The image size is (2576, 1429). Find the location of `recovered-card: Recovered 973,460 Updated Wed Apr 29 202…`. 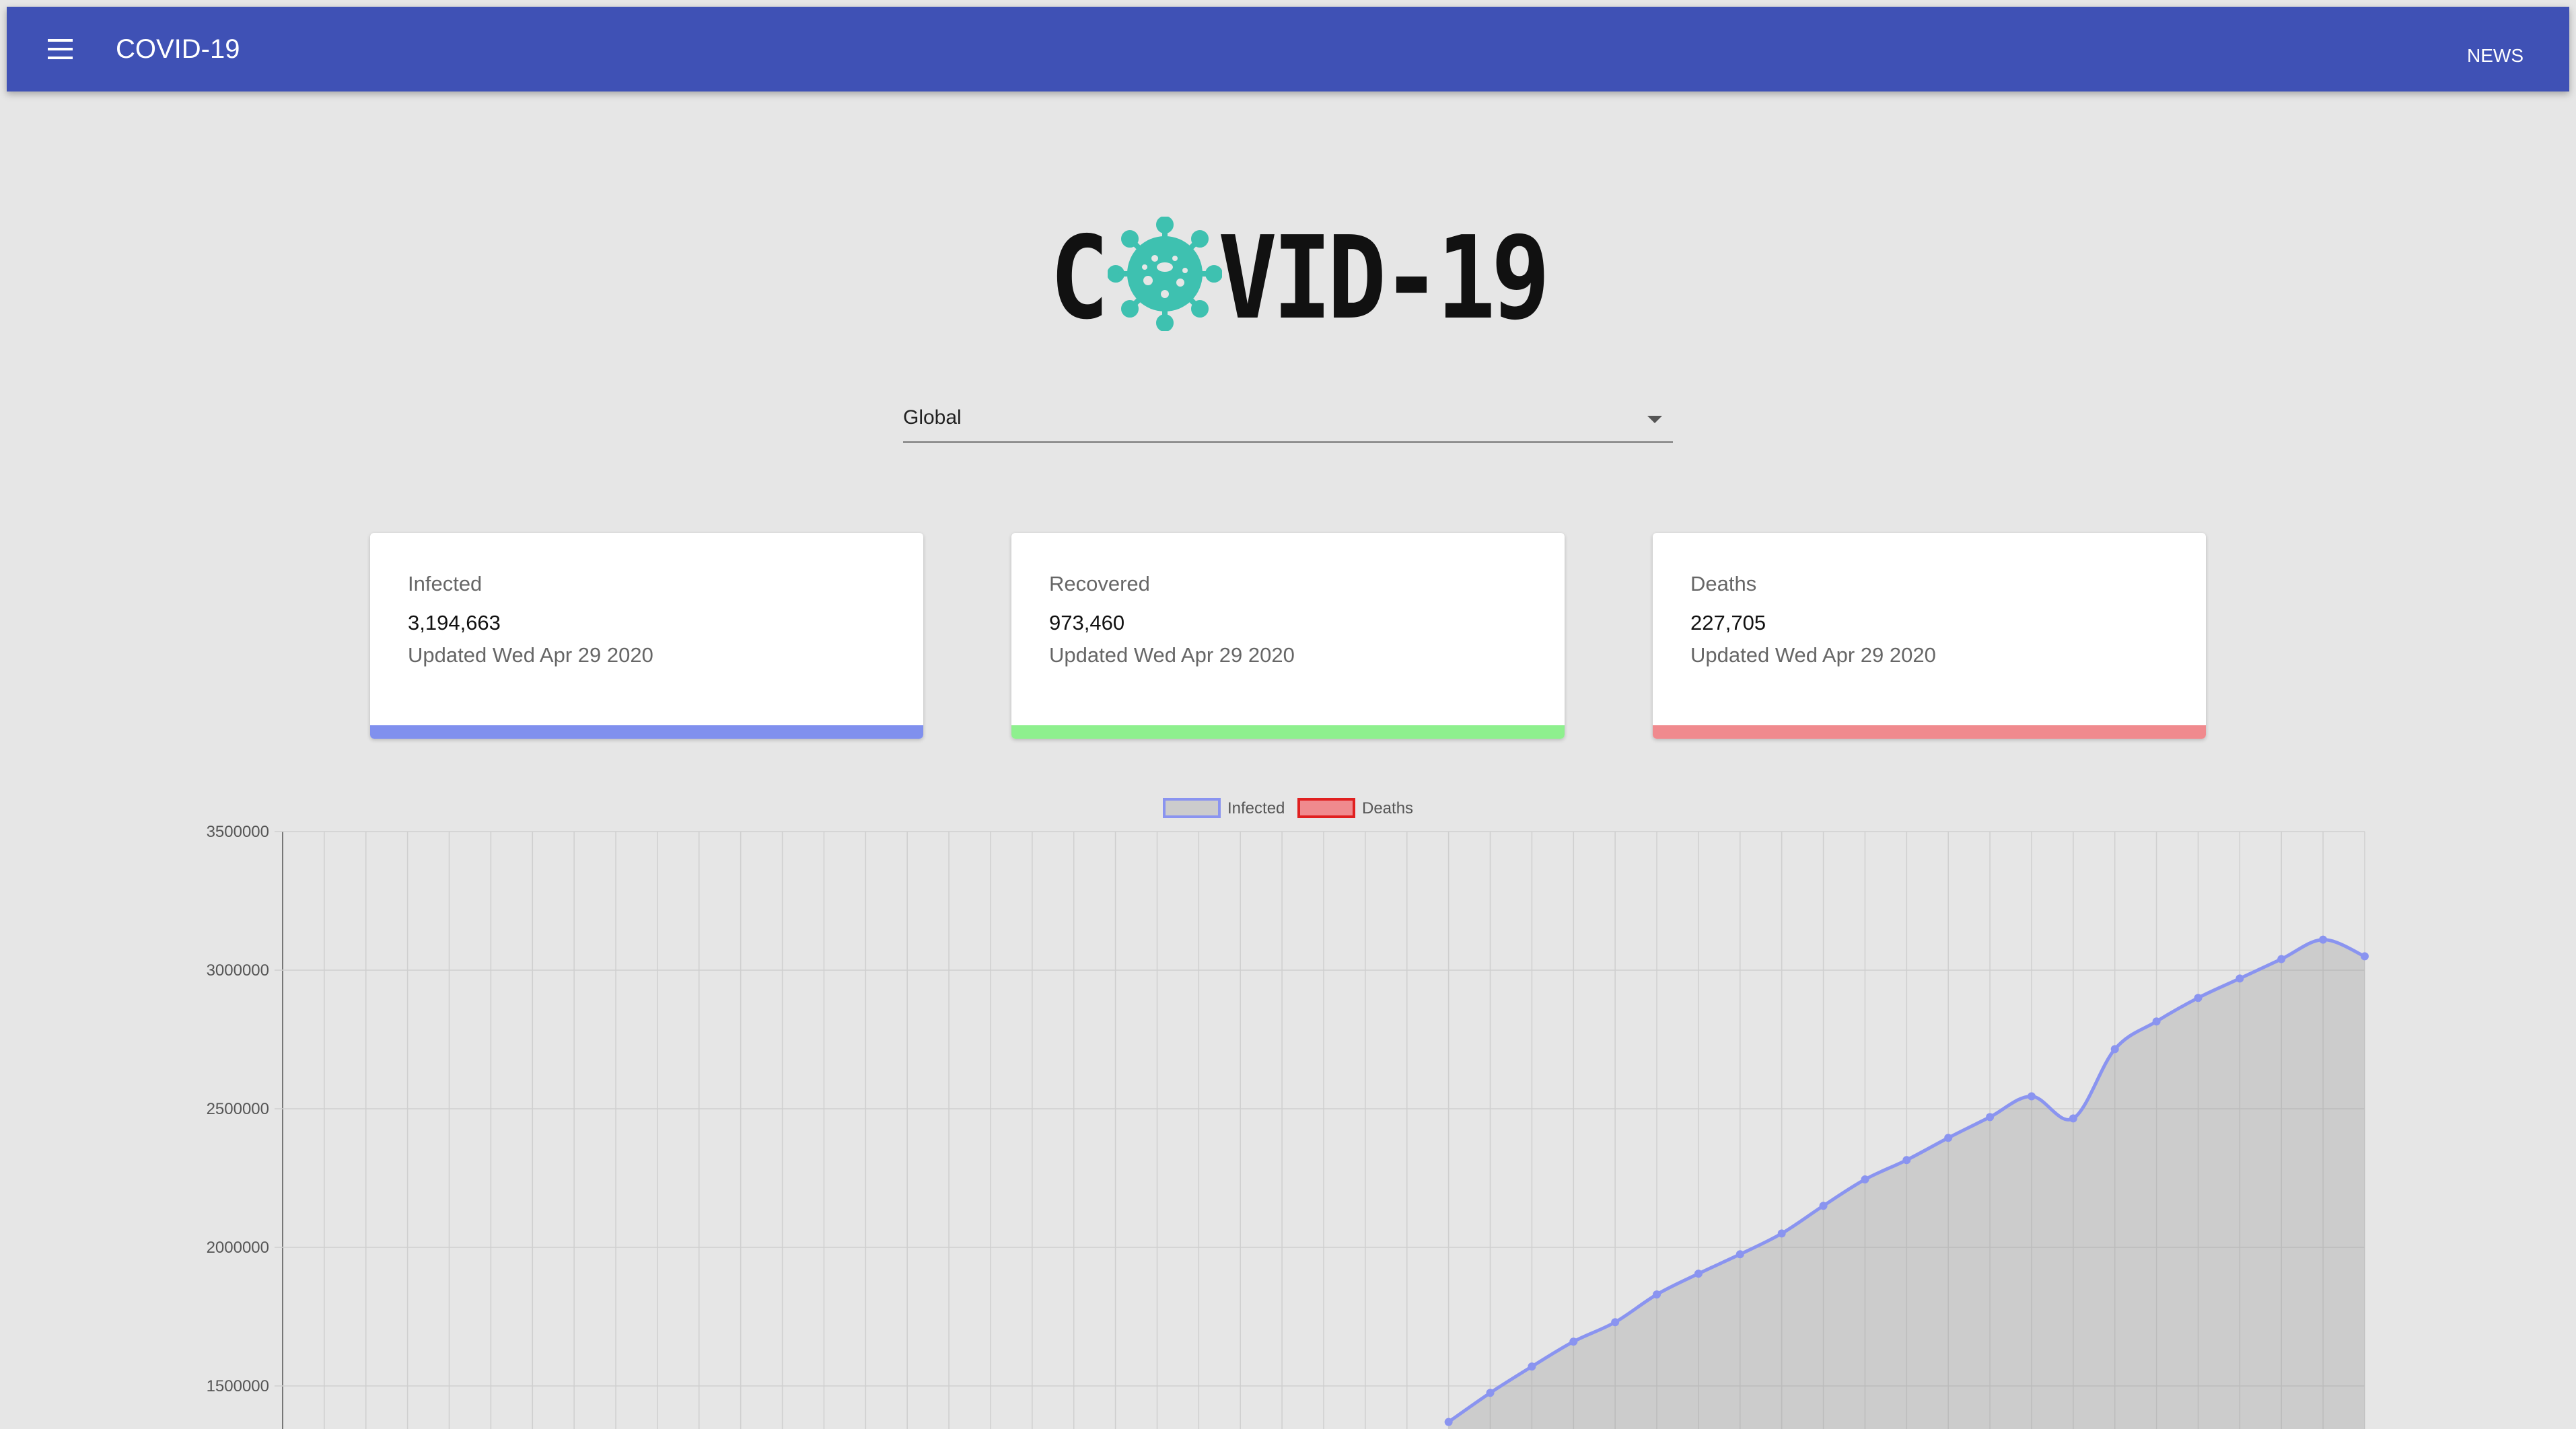

recovered-card: Recovered 973,460 Updated Wed Apr 29 202… is located at coordinates (1288, 636).